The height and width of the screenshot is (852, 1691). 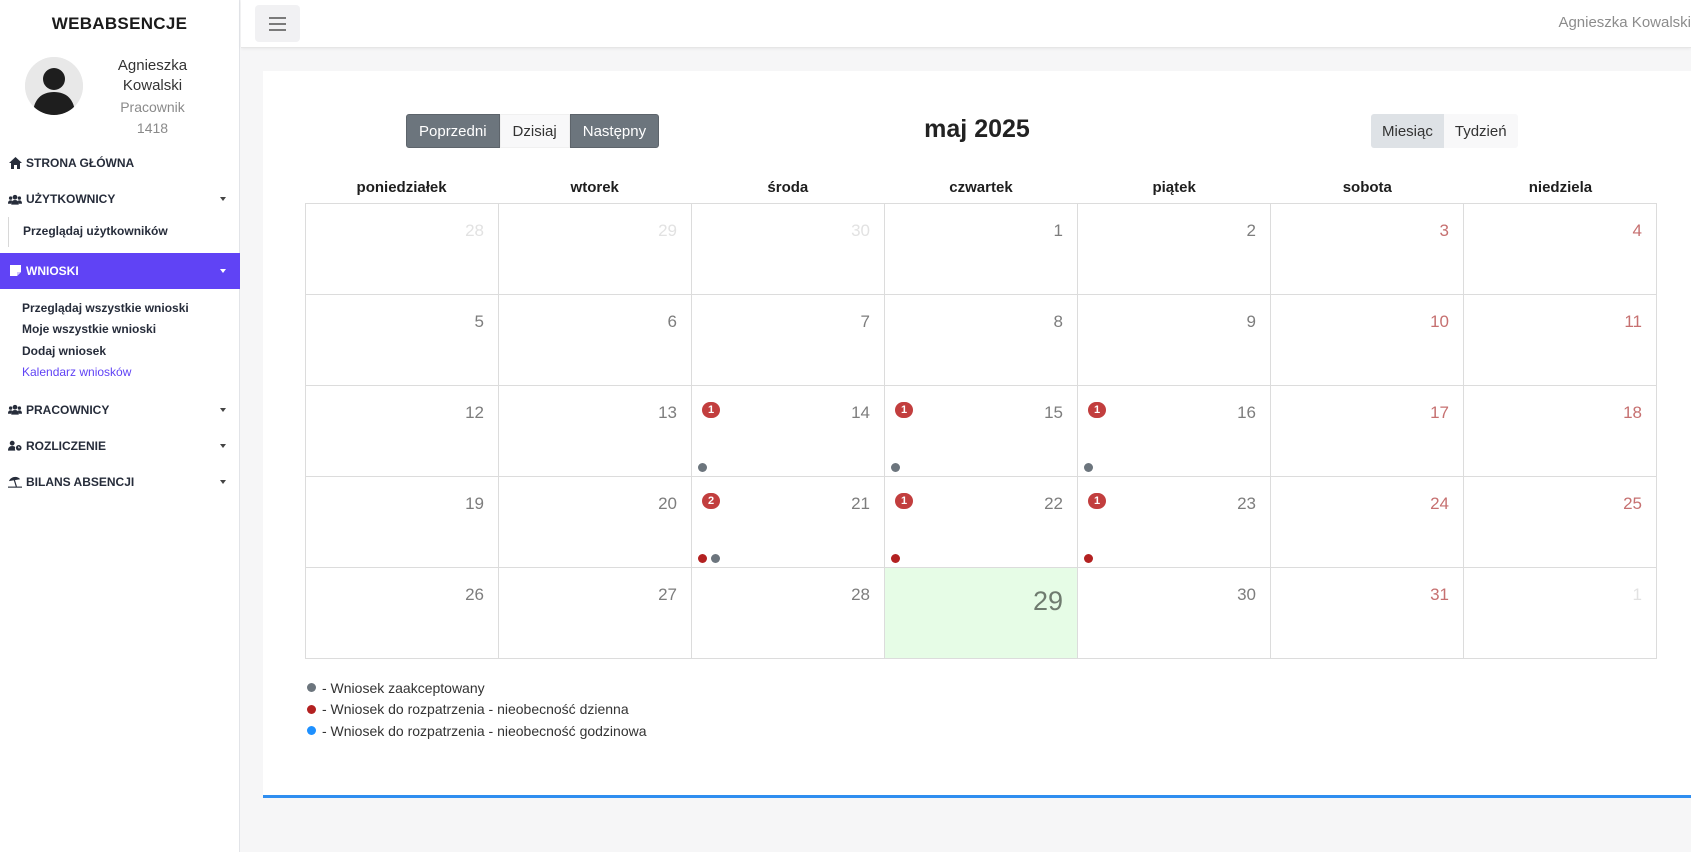 I want to click on calendar-day: 2, so click(x=1174, y=249).